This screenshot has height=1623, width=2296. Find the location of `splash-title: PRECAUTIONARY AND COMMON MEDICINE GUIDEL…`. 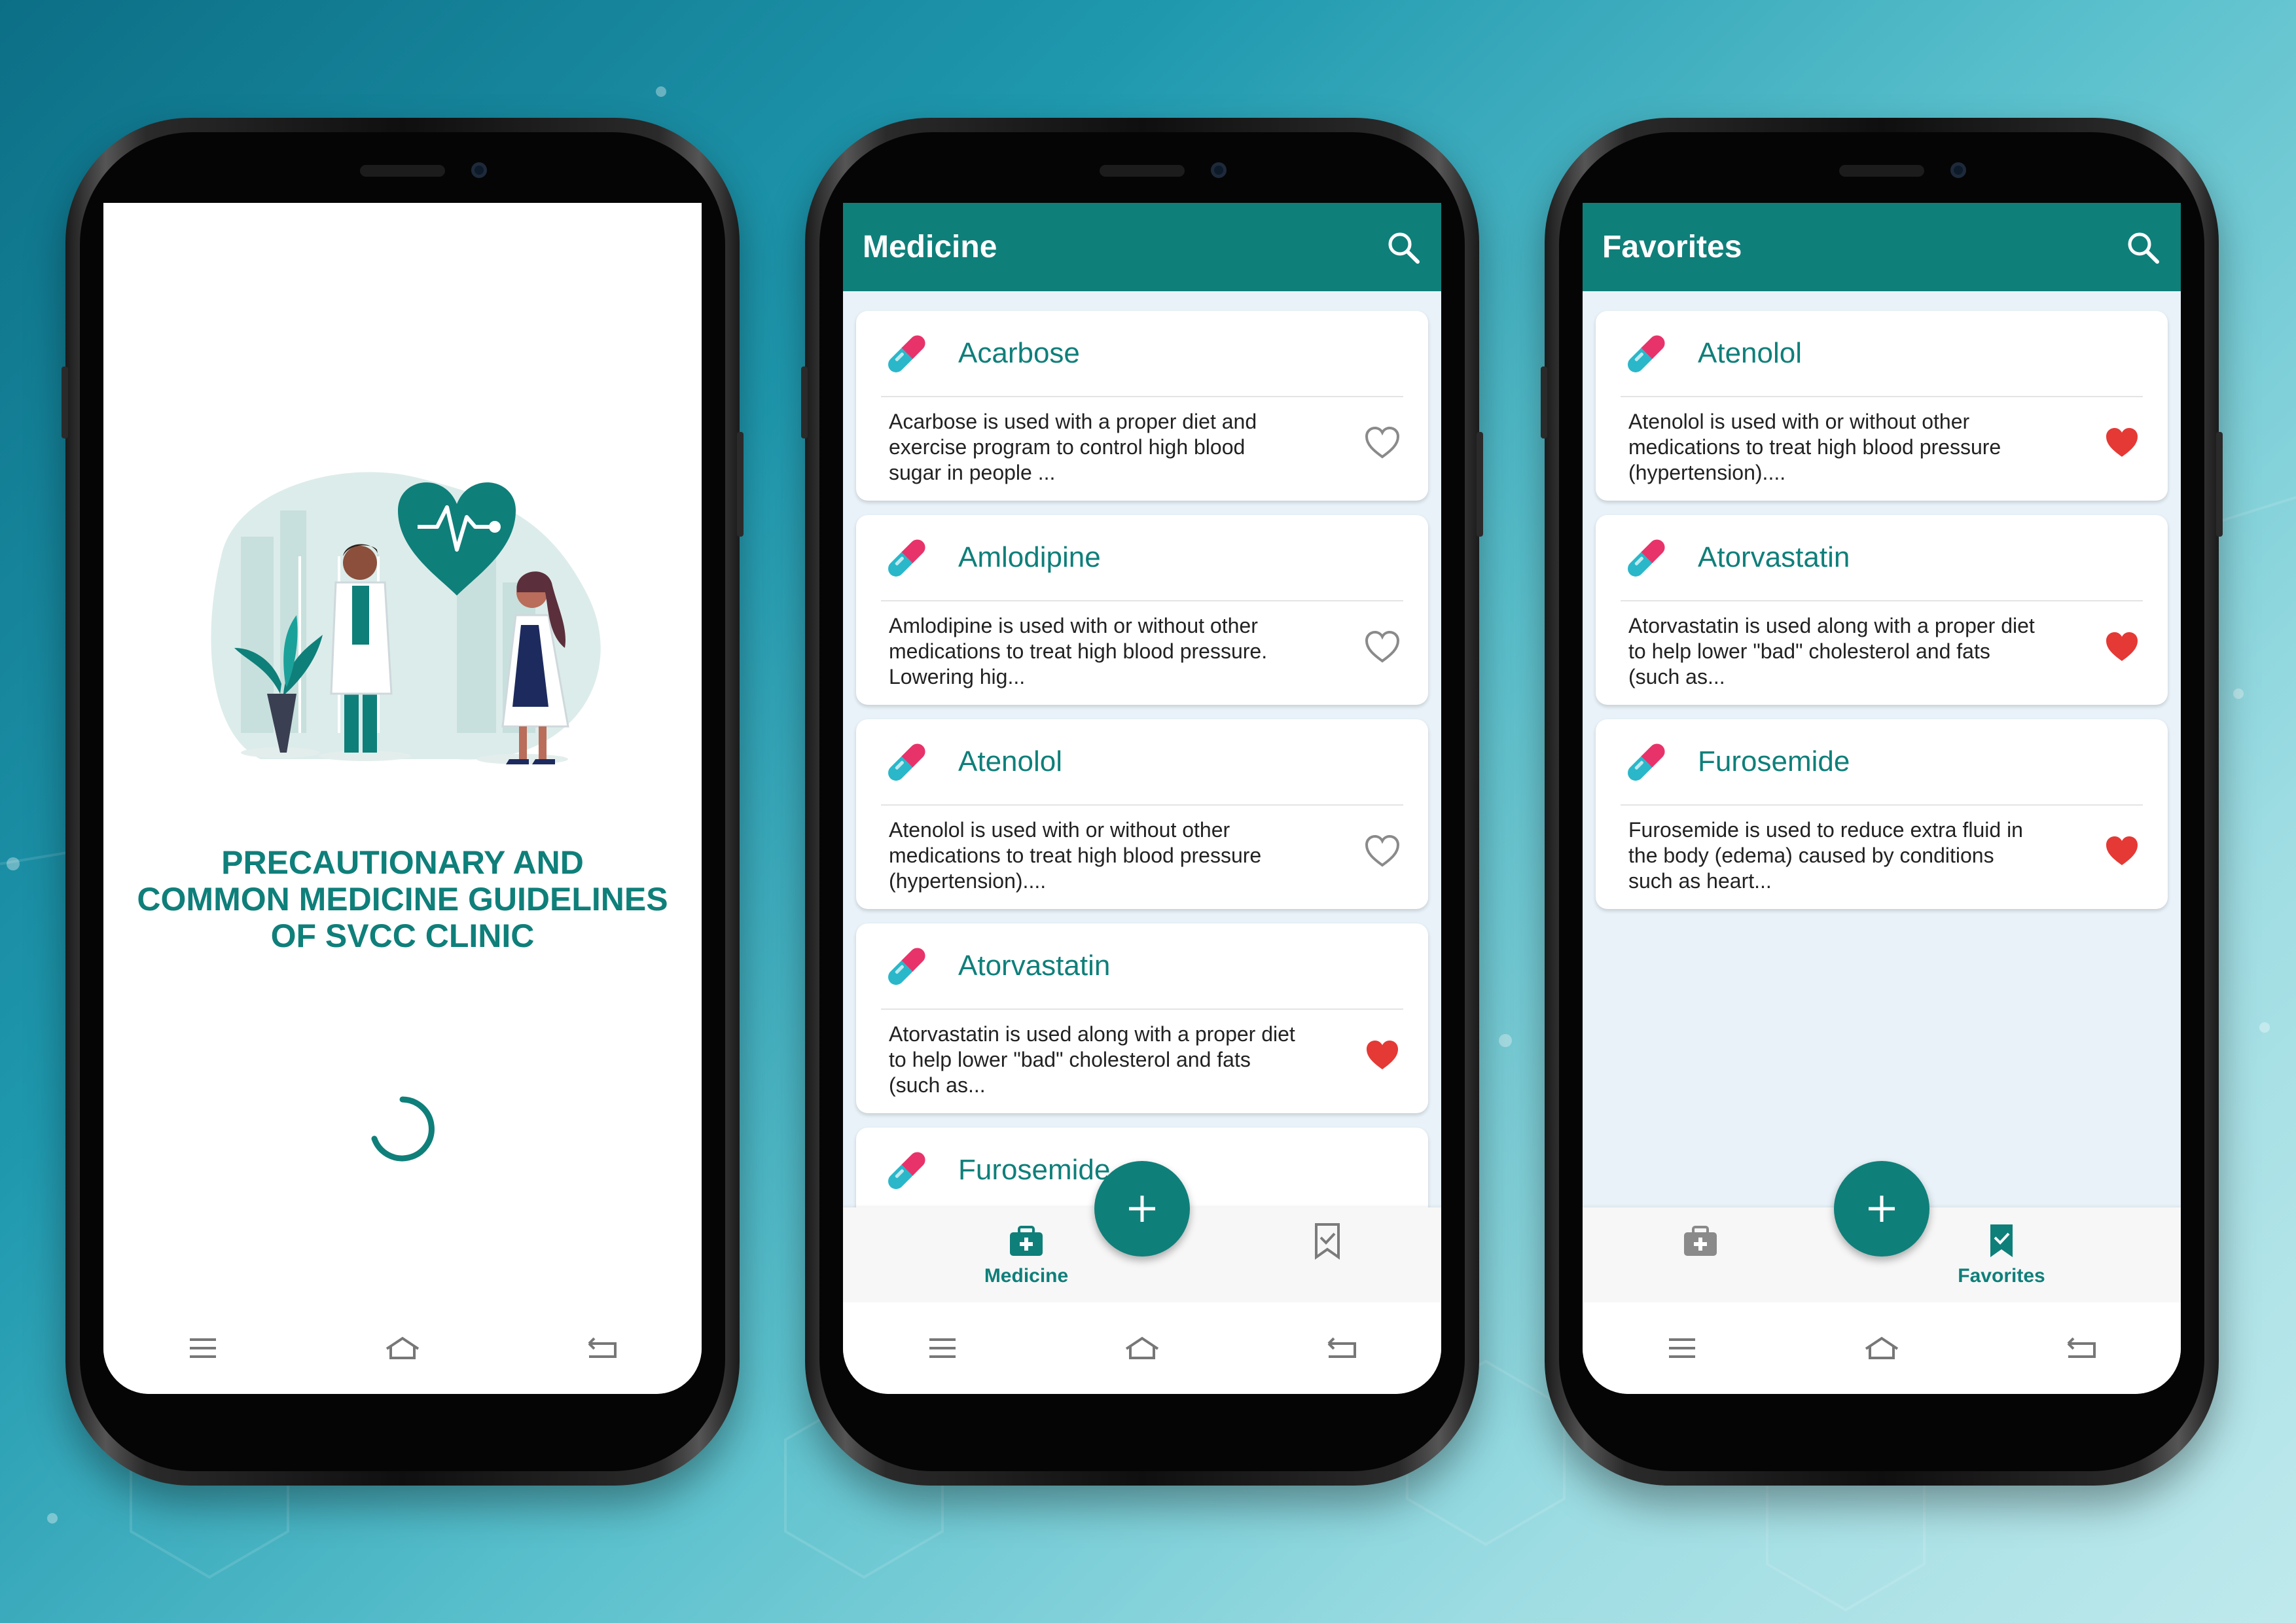

splash-title: PRECAUTIONARY AND COMMON MEDICINE GUIDEL… is located at coordinates (402, 899).